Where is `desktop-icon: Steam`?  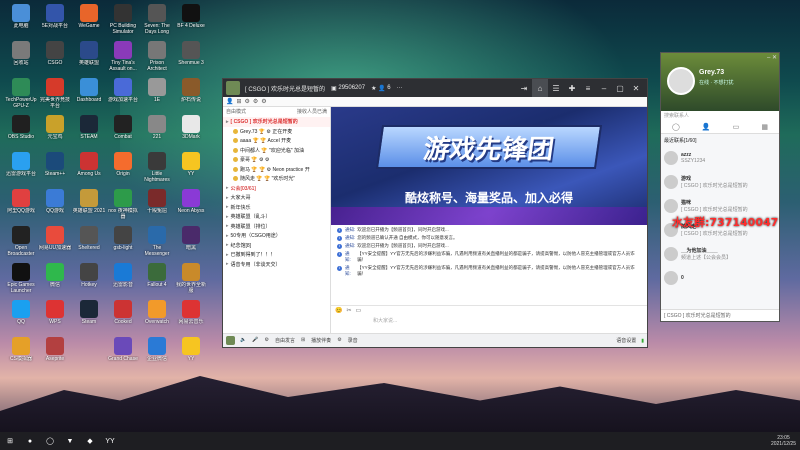 desktop-icon: Steam is located at coordinates (89, 318).